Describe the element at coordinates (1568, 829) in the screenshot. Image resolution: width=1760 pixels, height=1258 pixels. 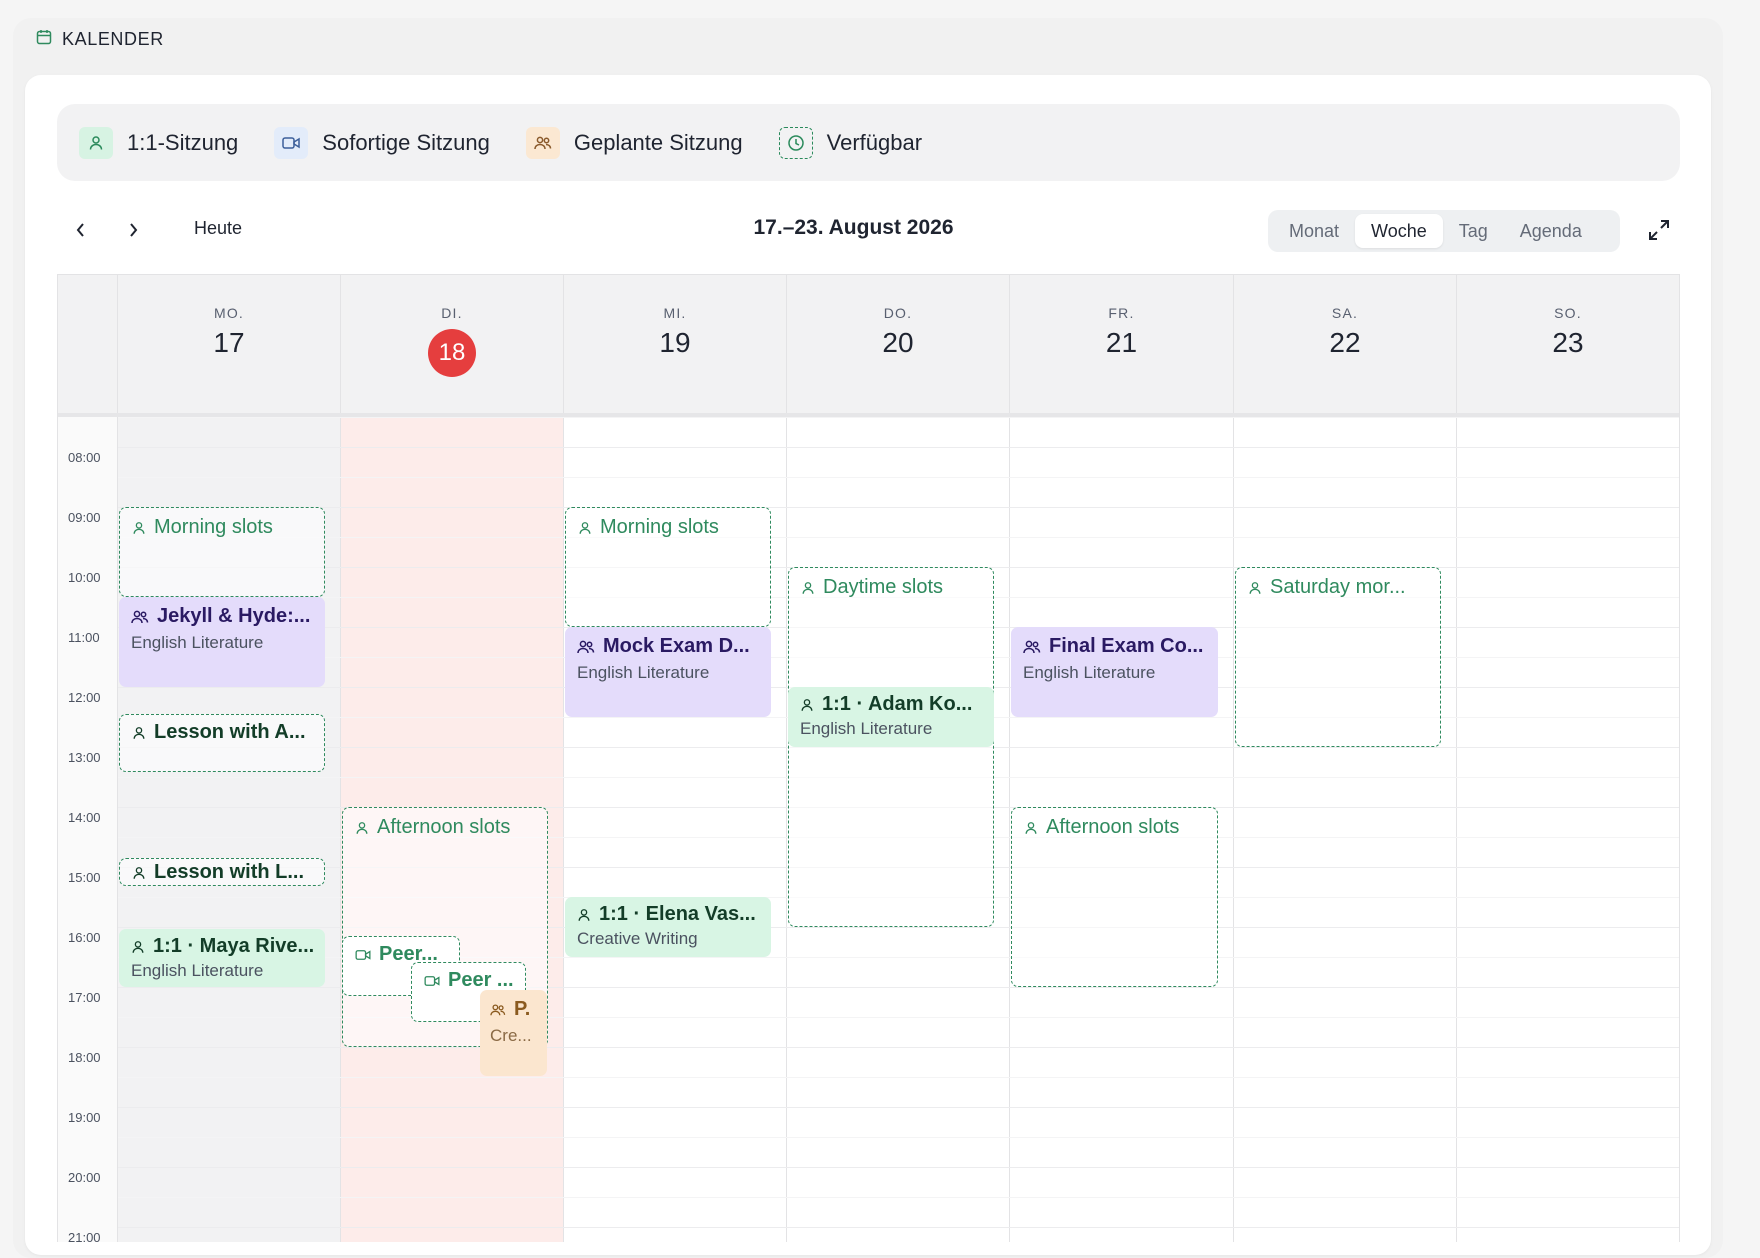
I see `day-column-sun` at that location.